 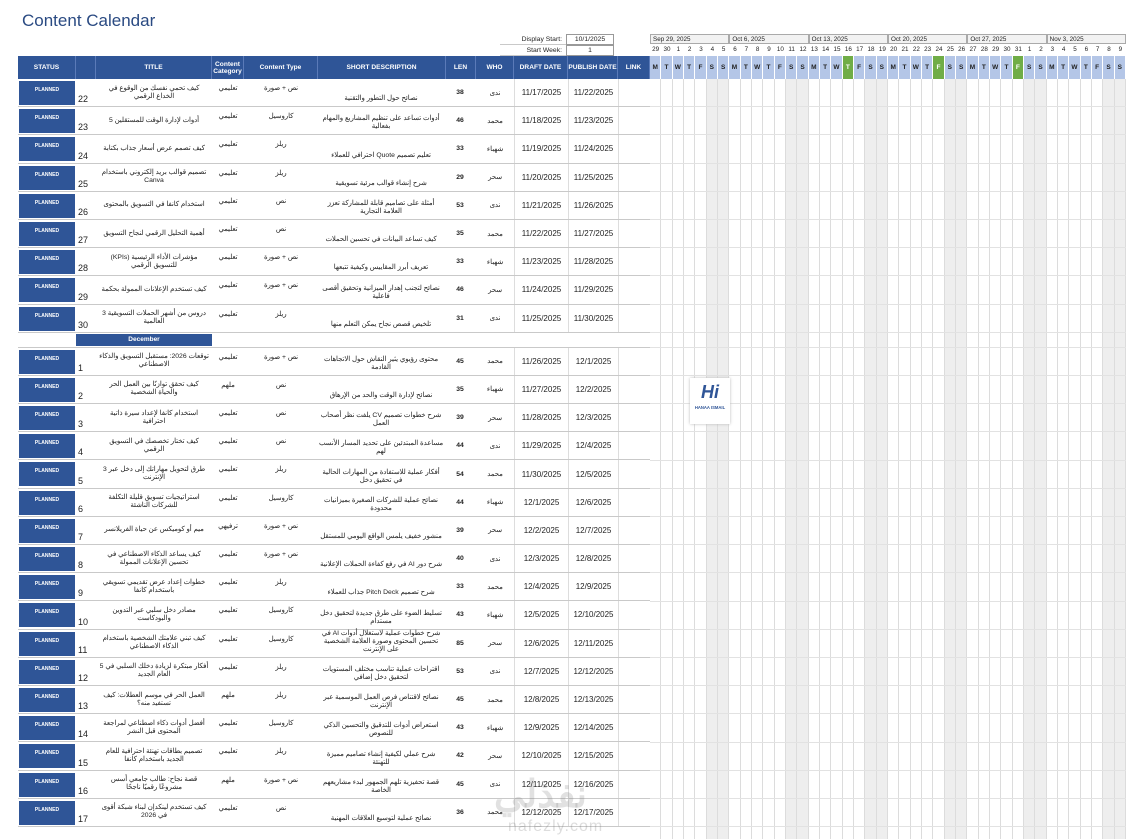 What do you see at coordinates (593, 177) in the screenshot?
I see `row-publish-date: 11/25/2025` at bounding box center [593, 177].